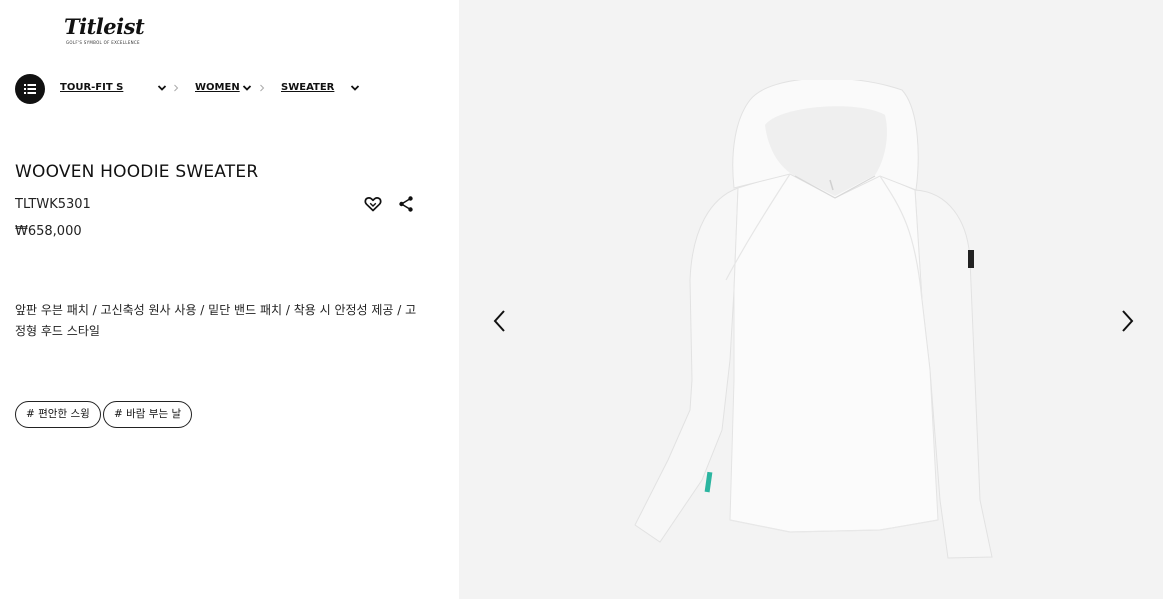 The image size is (1163, 599). Describe the element at coordinates (148, 414) in the screenshot. I see `hashtag-chip: # 바람 부는 날` at that location.